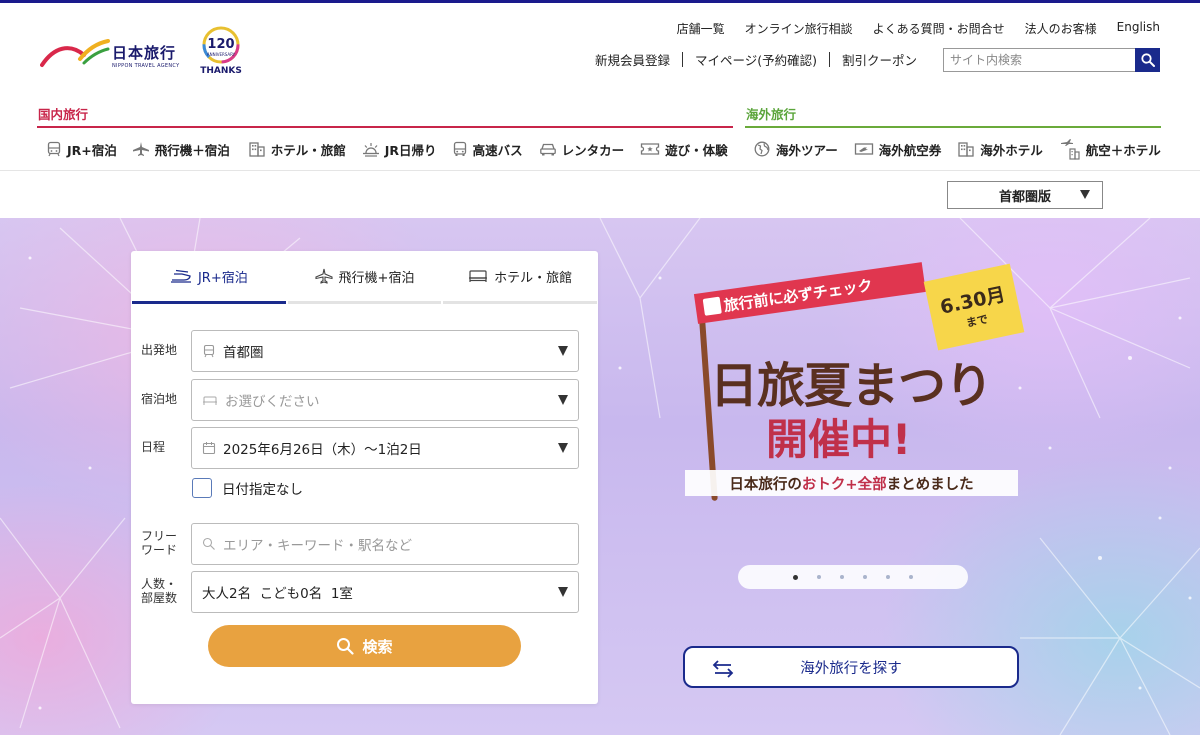  I want to click on utility-link-faq: よくある質問・お問合せ, so click(939, 28).